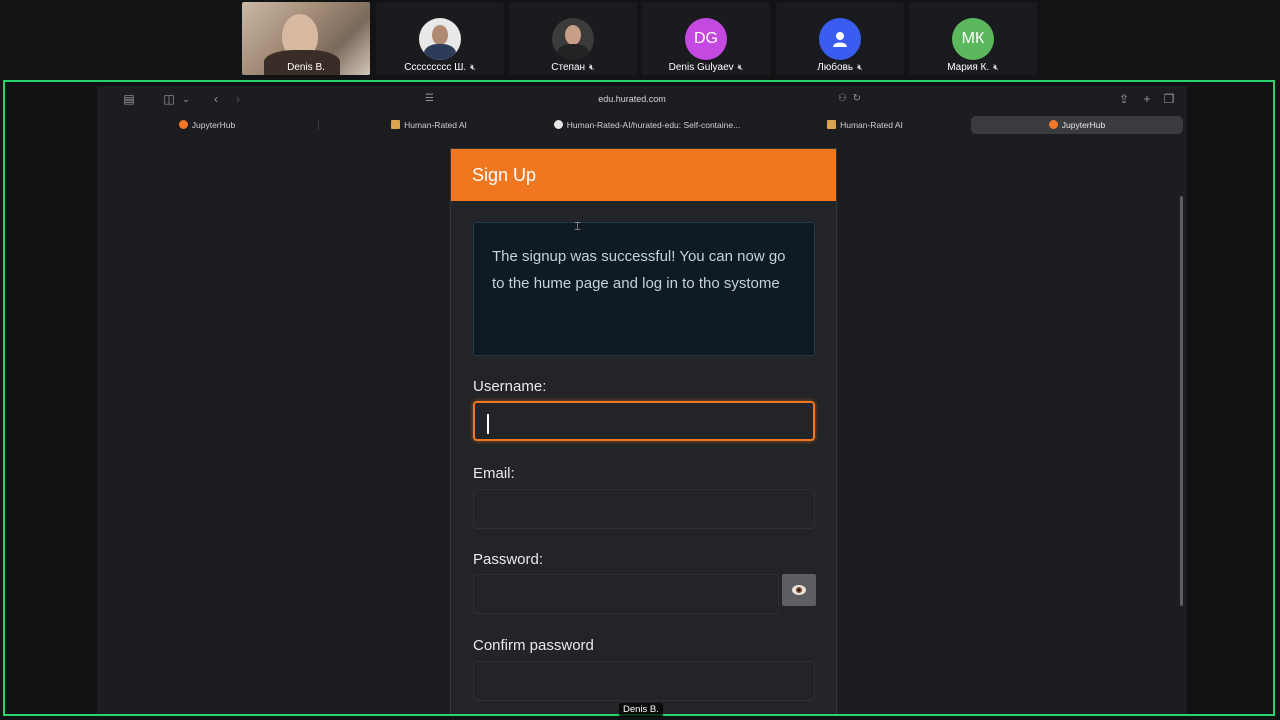 Image resolution: width=1280 pixels, height=720 pixels. I want to click on show-password-button, so click(799, 590).